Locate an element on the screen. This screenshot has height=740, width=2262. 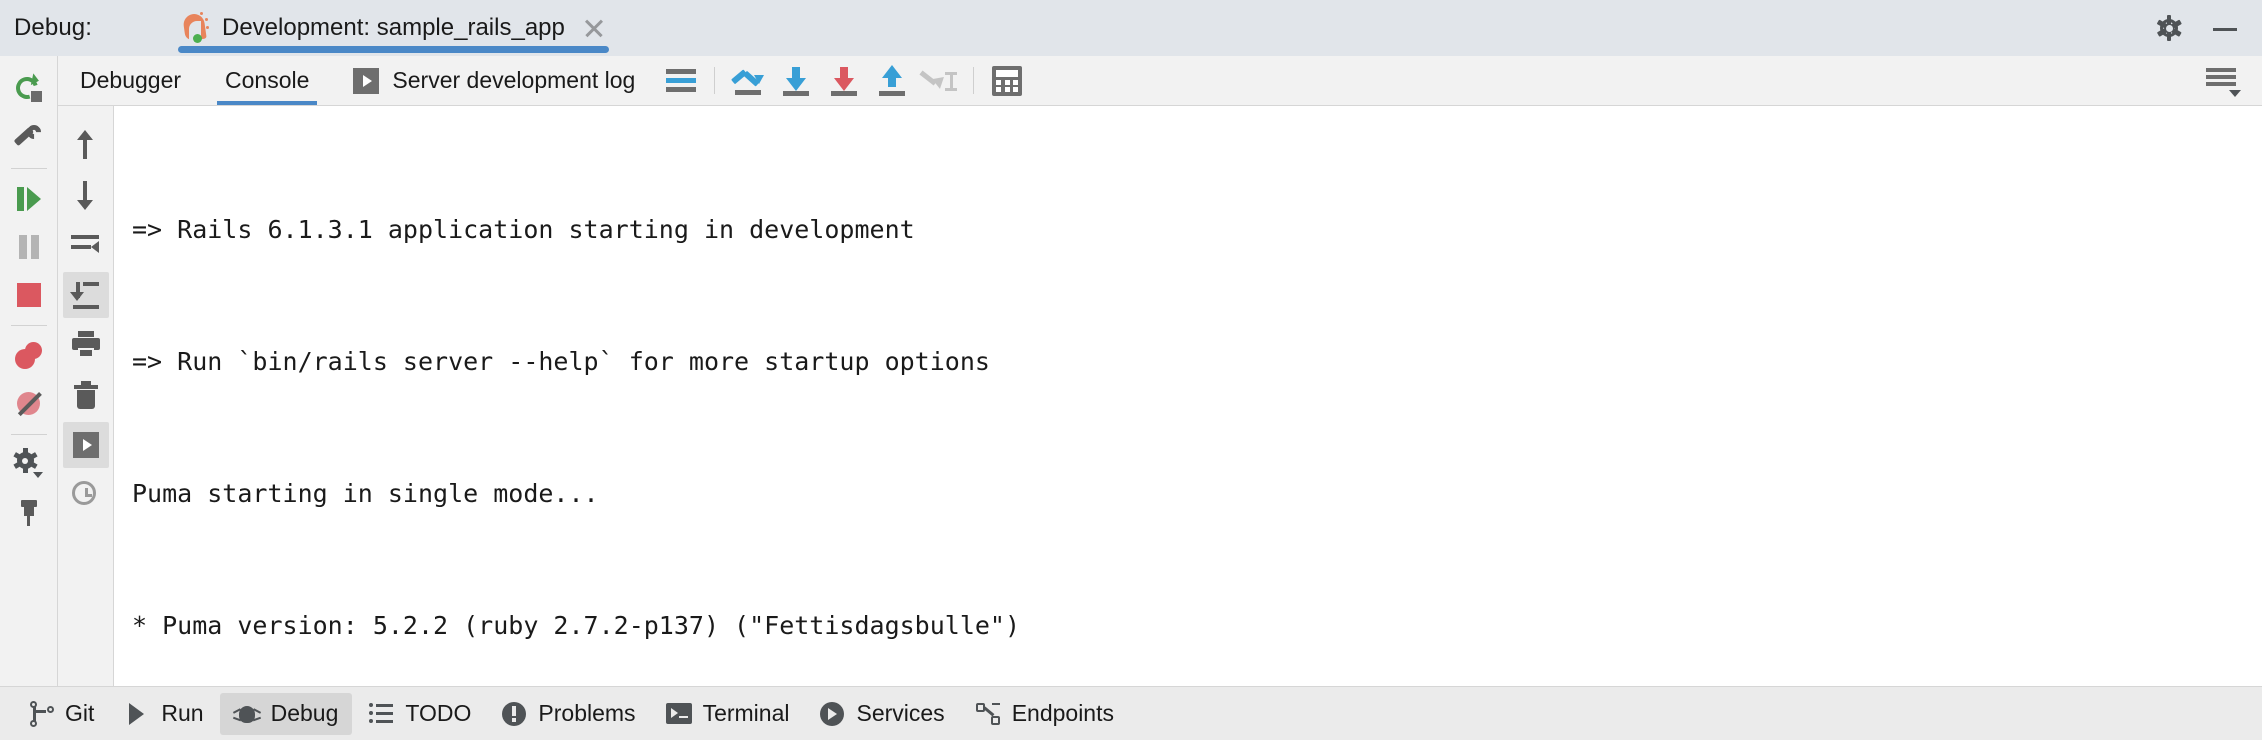
statusbar-label-run: Run is located at coordinates (182, 713).